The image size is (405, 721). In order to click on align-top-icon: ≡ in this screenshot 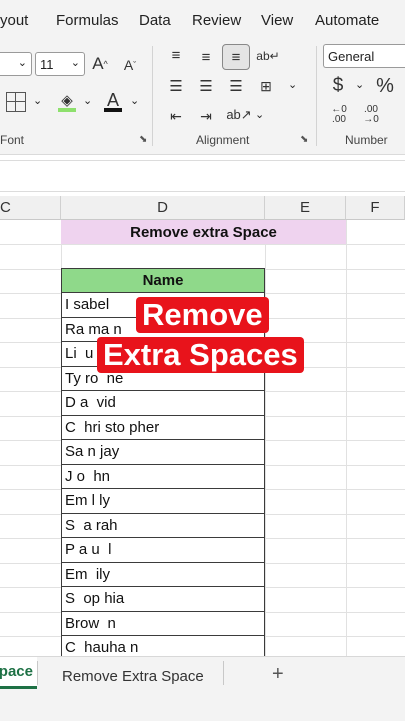, I will do `click(176, 55)`.